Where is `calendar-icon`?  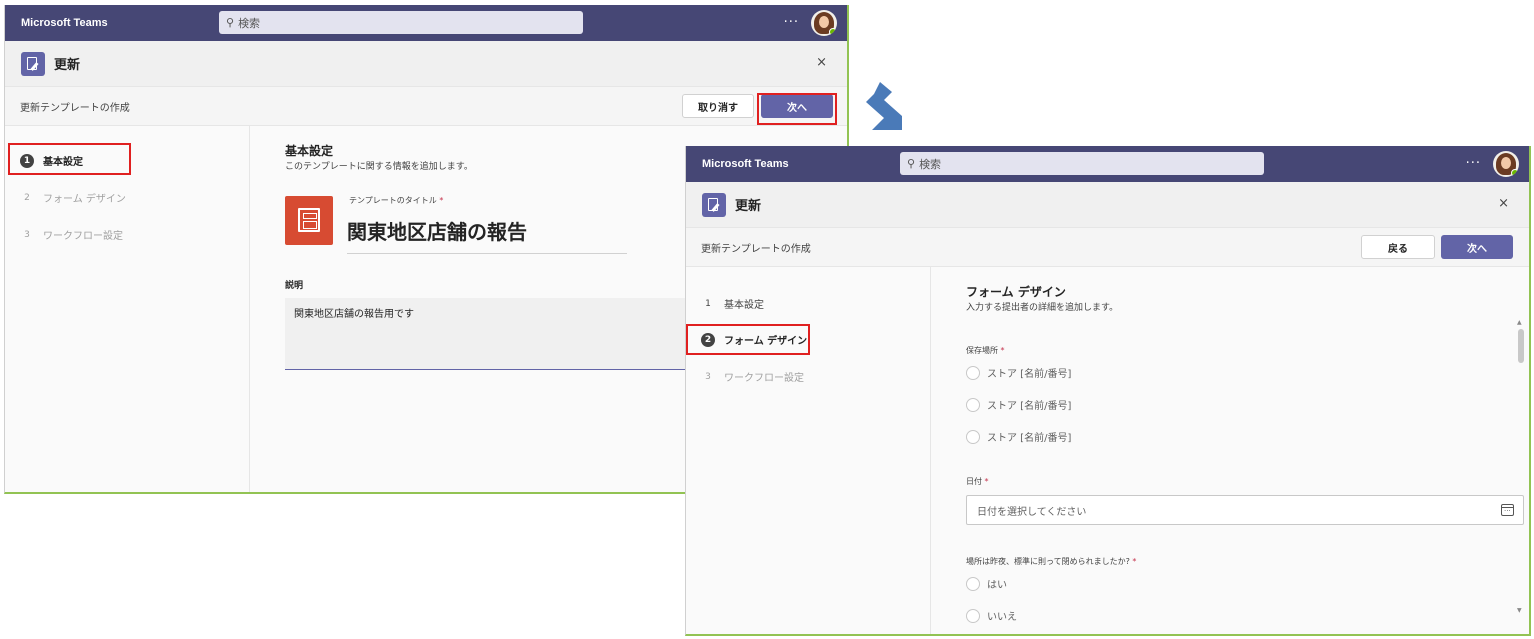 calendar-icon is located at coordinates (1507, 510).